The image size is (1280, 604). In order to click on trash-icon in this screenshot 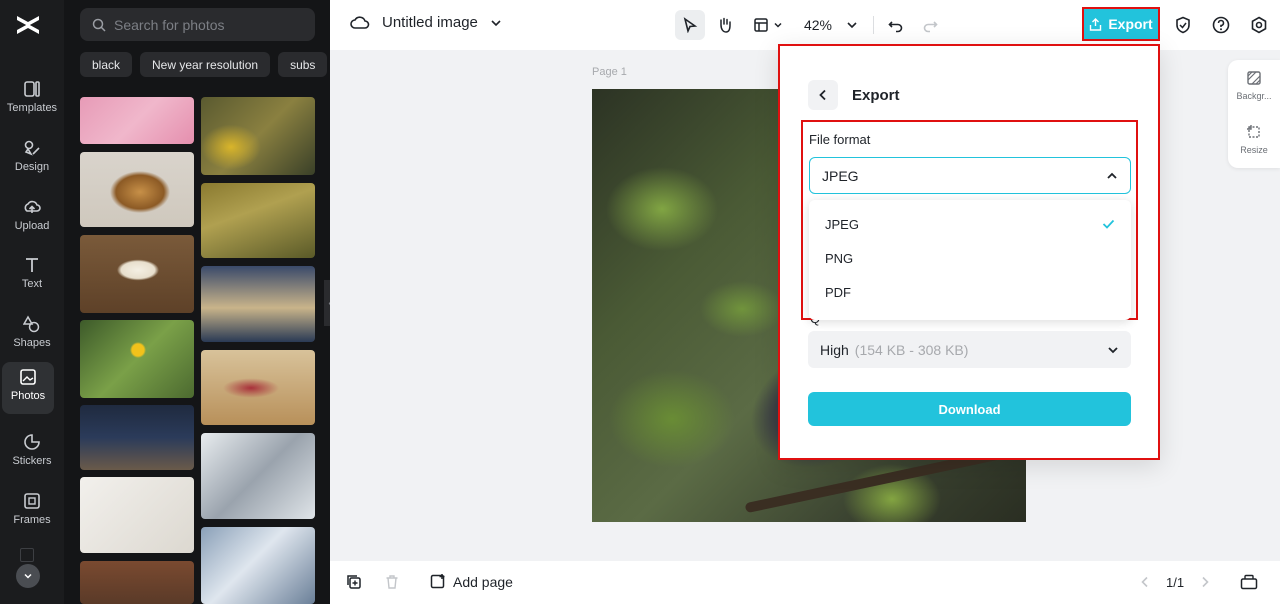, I will do `click(392, 582)`.